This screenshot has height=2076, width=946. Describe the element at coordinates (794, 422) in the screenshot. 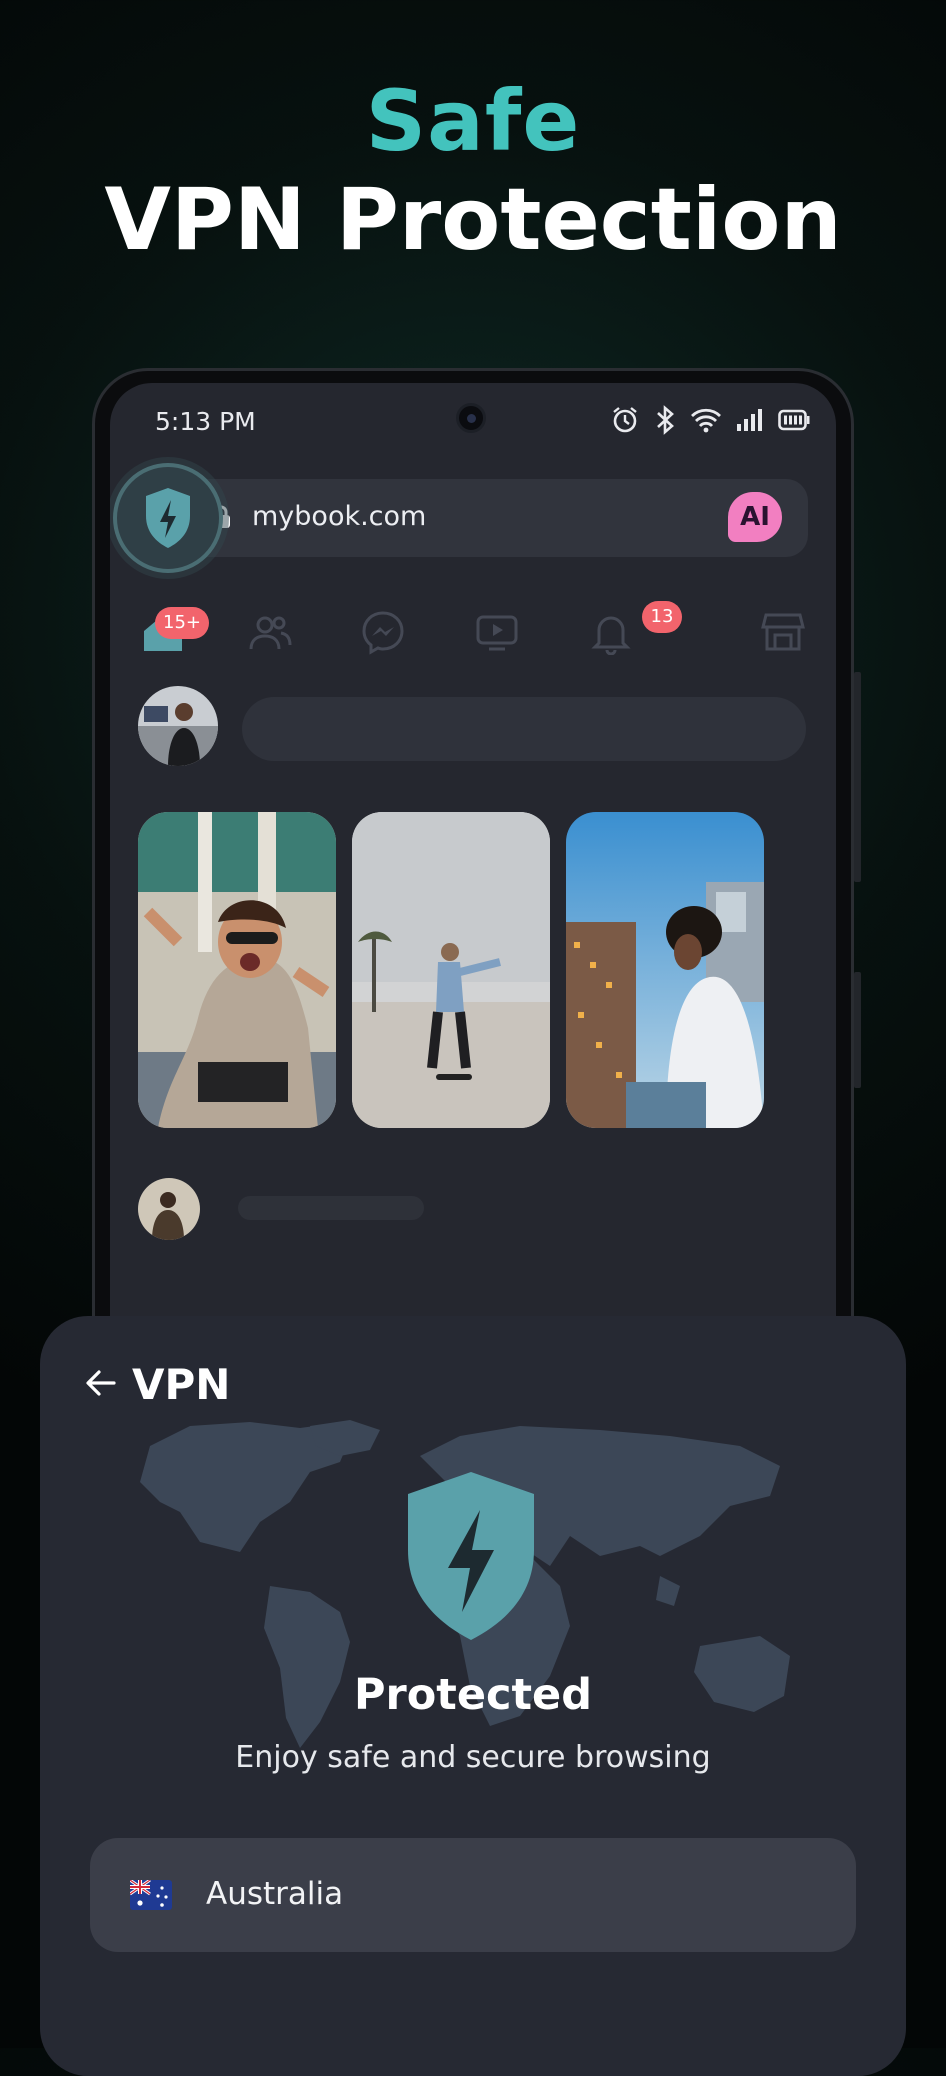

I see `battery-icon` at that location.